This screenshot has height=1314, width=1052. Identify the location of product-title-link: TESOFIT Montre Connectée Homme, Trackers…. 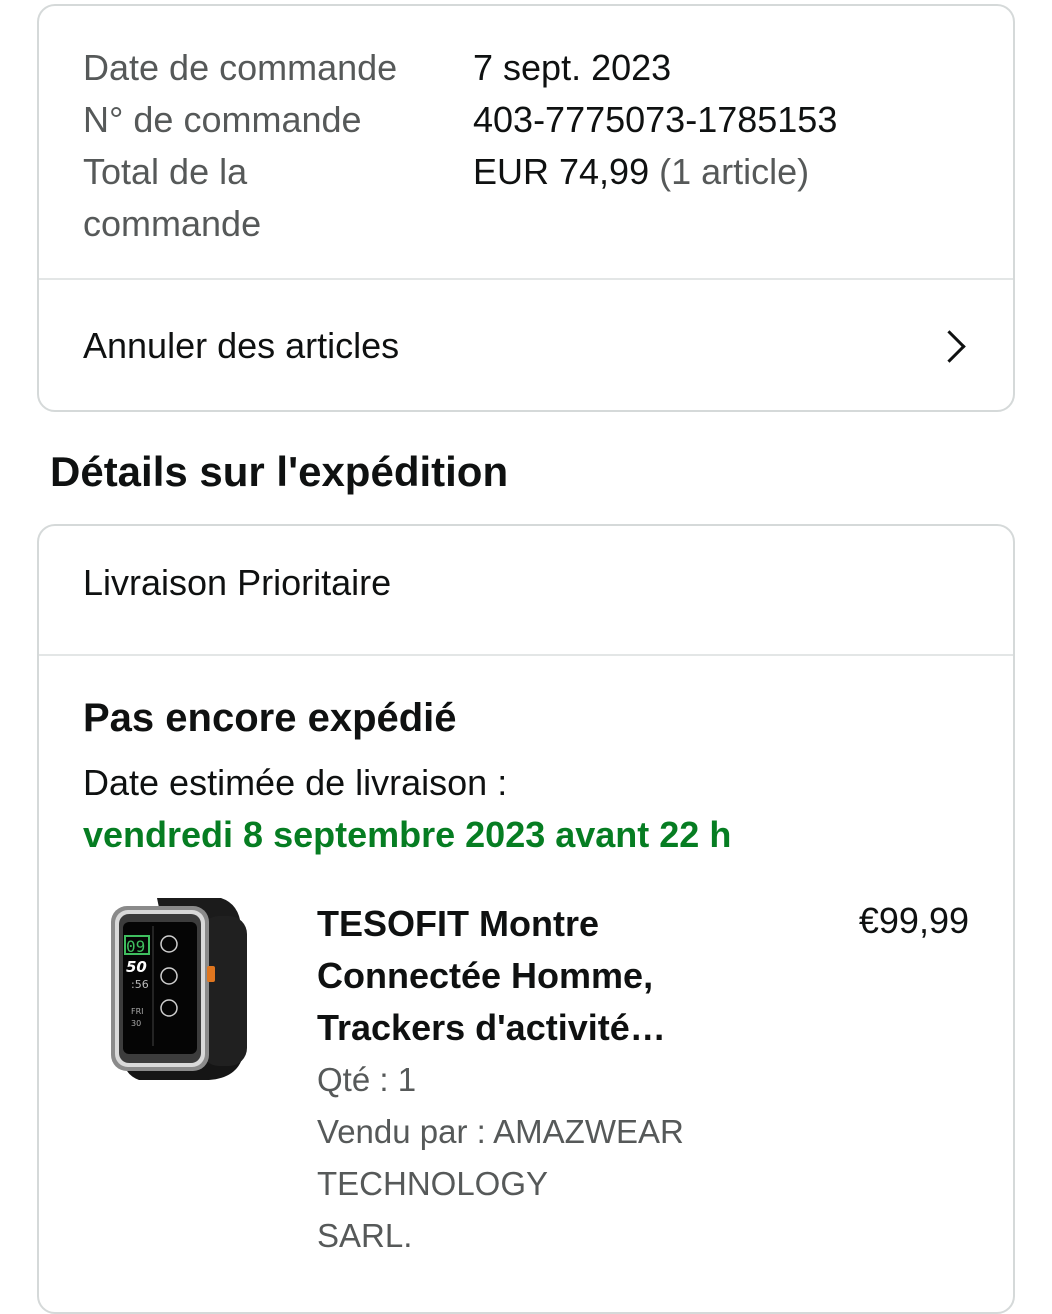
(617, 976).